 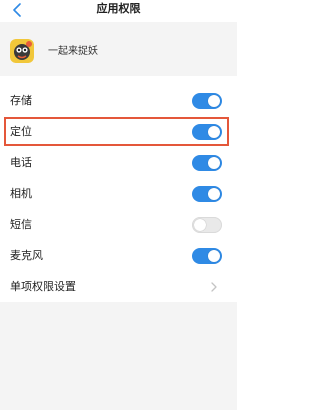 What do you see at coordinates (26, 255) in the screenshot?
I see `permission-label: 麦克风` at bounding box center [26, 255].